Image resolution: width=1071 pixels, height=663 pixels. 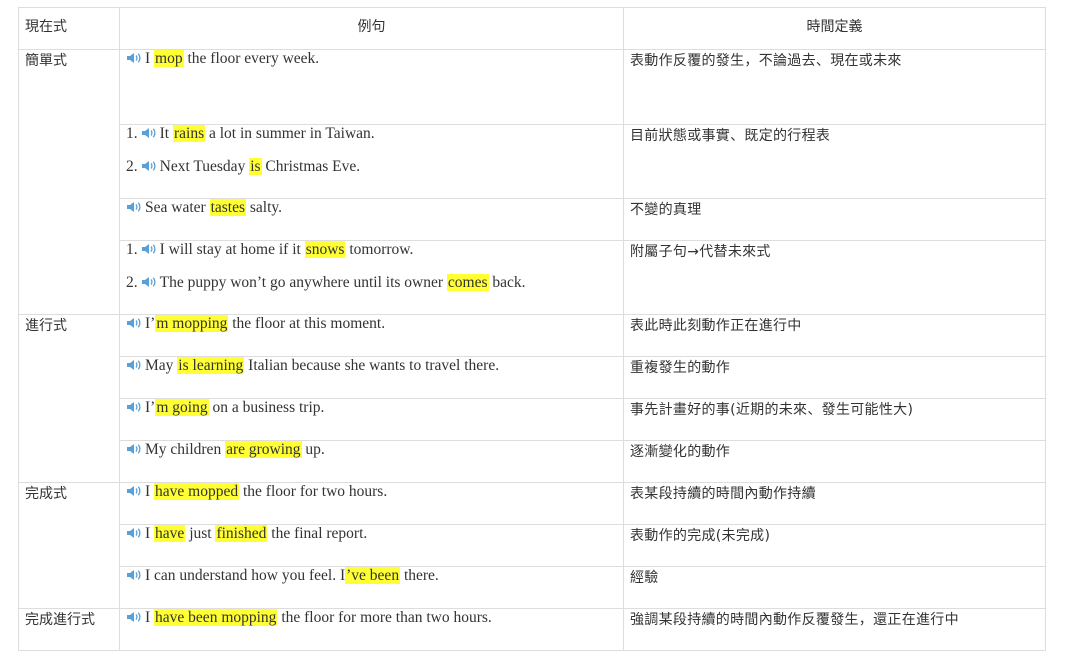 I want to click on example-sentence: I have just finished the final report., so click(x=371, y=541).